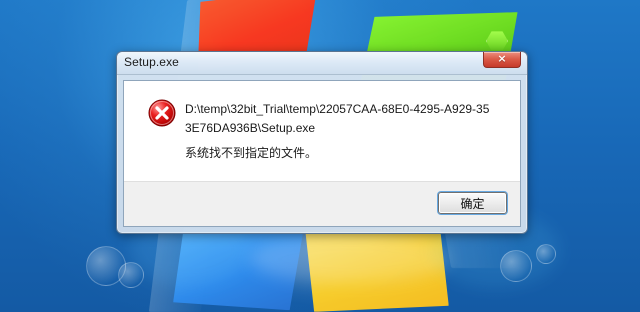  What do you see at coordinates (151, 62) in the screenshot?
I see `dialog-title: Setup.exe` at bounding box center [151, 62].